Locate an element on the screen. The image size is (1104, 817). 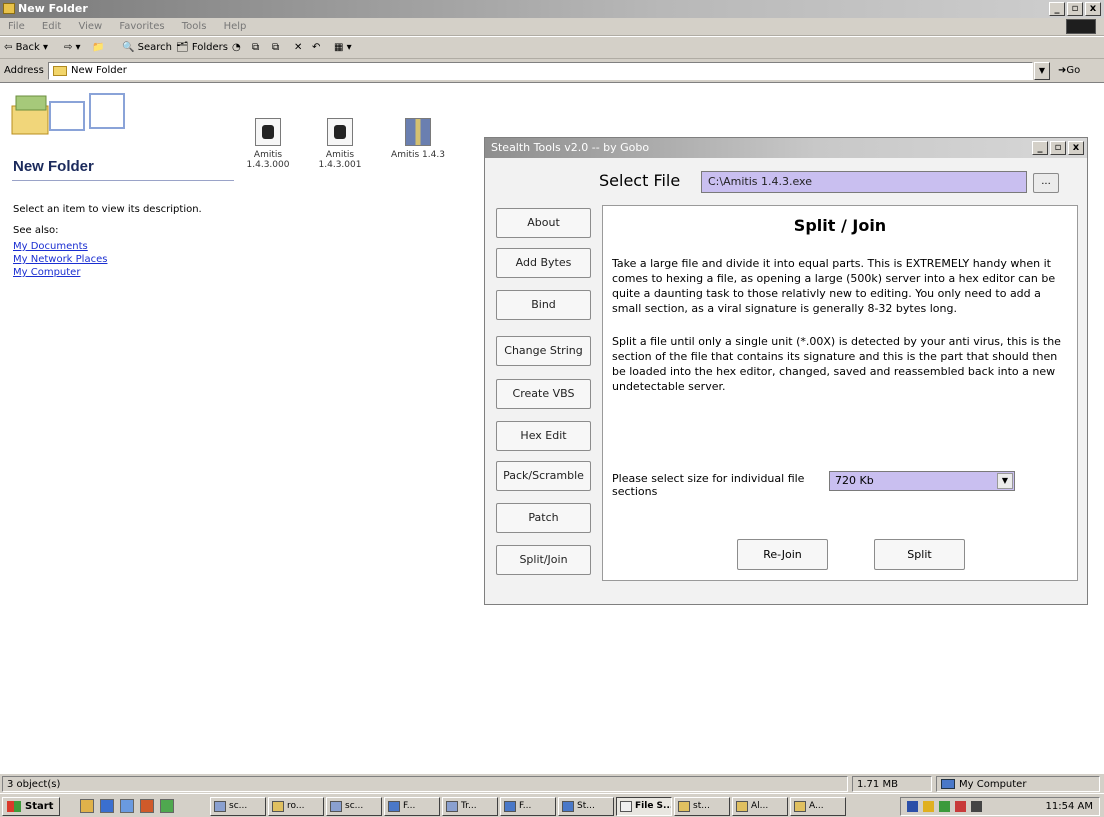
quicklaunch-outlook-icon is located at coordinates (127, 806).